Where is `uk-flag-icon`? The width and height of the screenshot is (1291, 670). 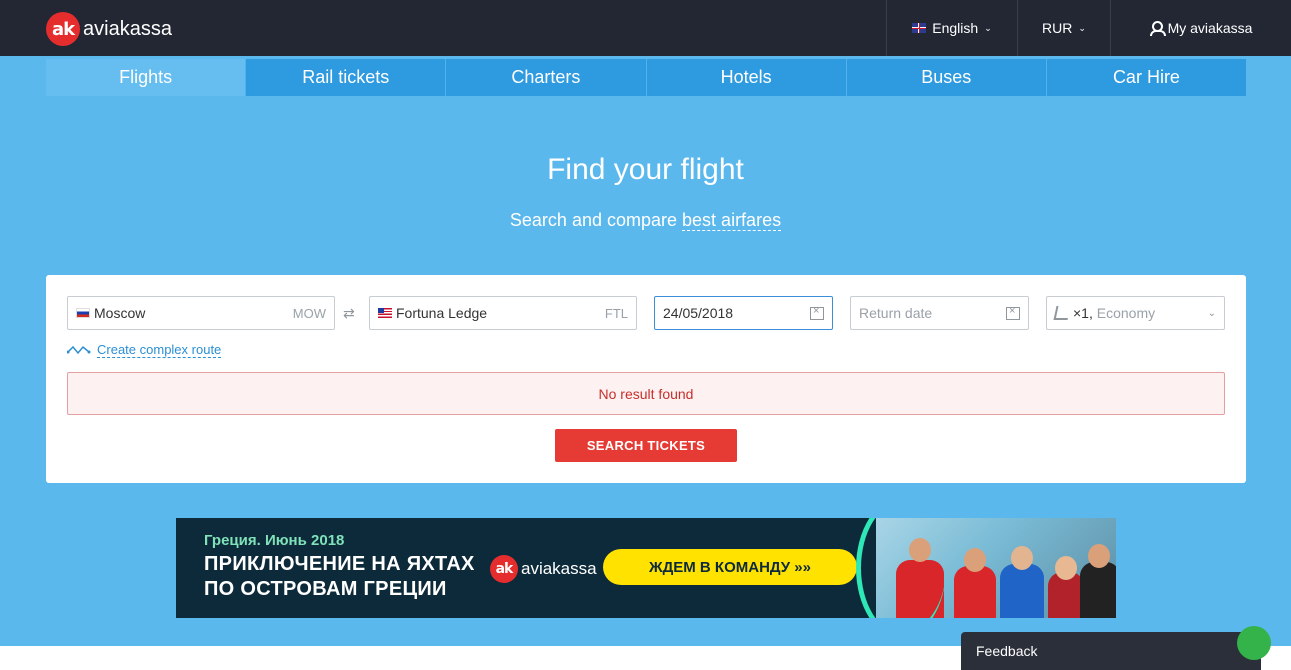
uk-flag-icon is located at coordinates (919, 28).